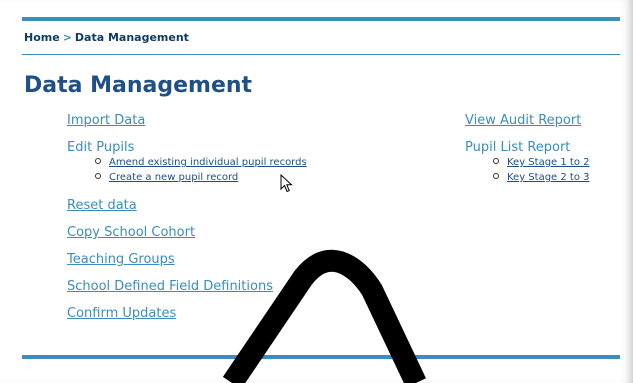  I want to click on amend-pupil-records-link: Amend existing individual pupil records, so click(208, 162).